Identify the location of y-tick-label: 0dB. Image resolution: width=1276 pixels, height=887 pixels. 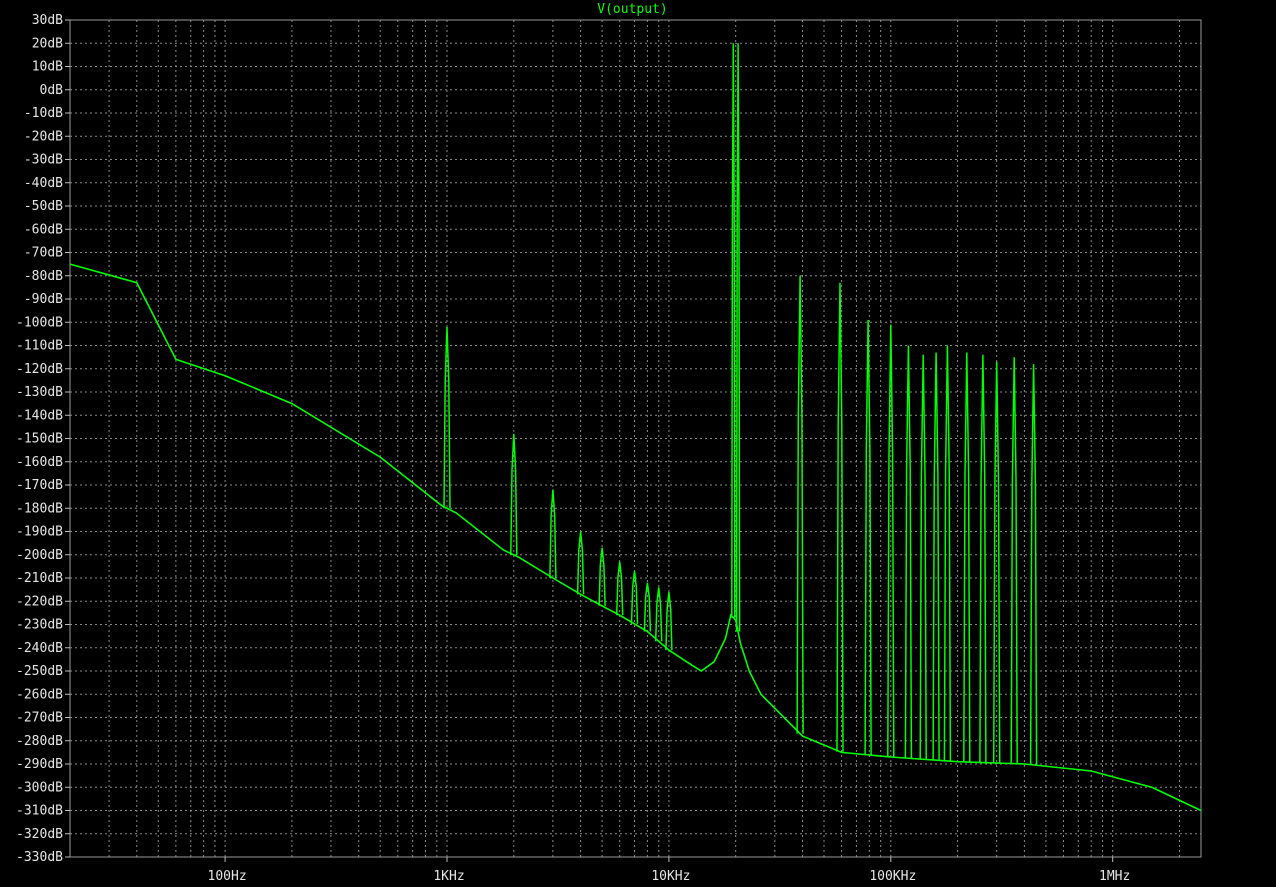
(52, 90).